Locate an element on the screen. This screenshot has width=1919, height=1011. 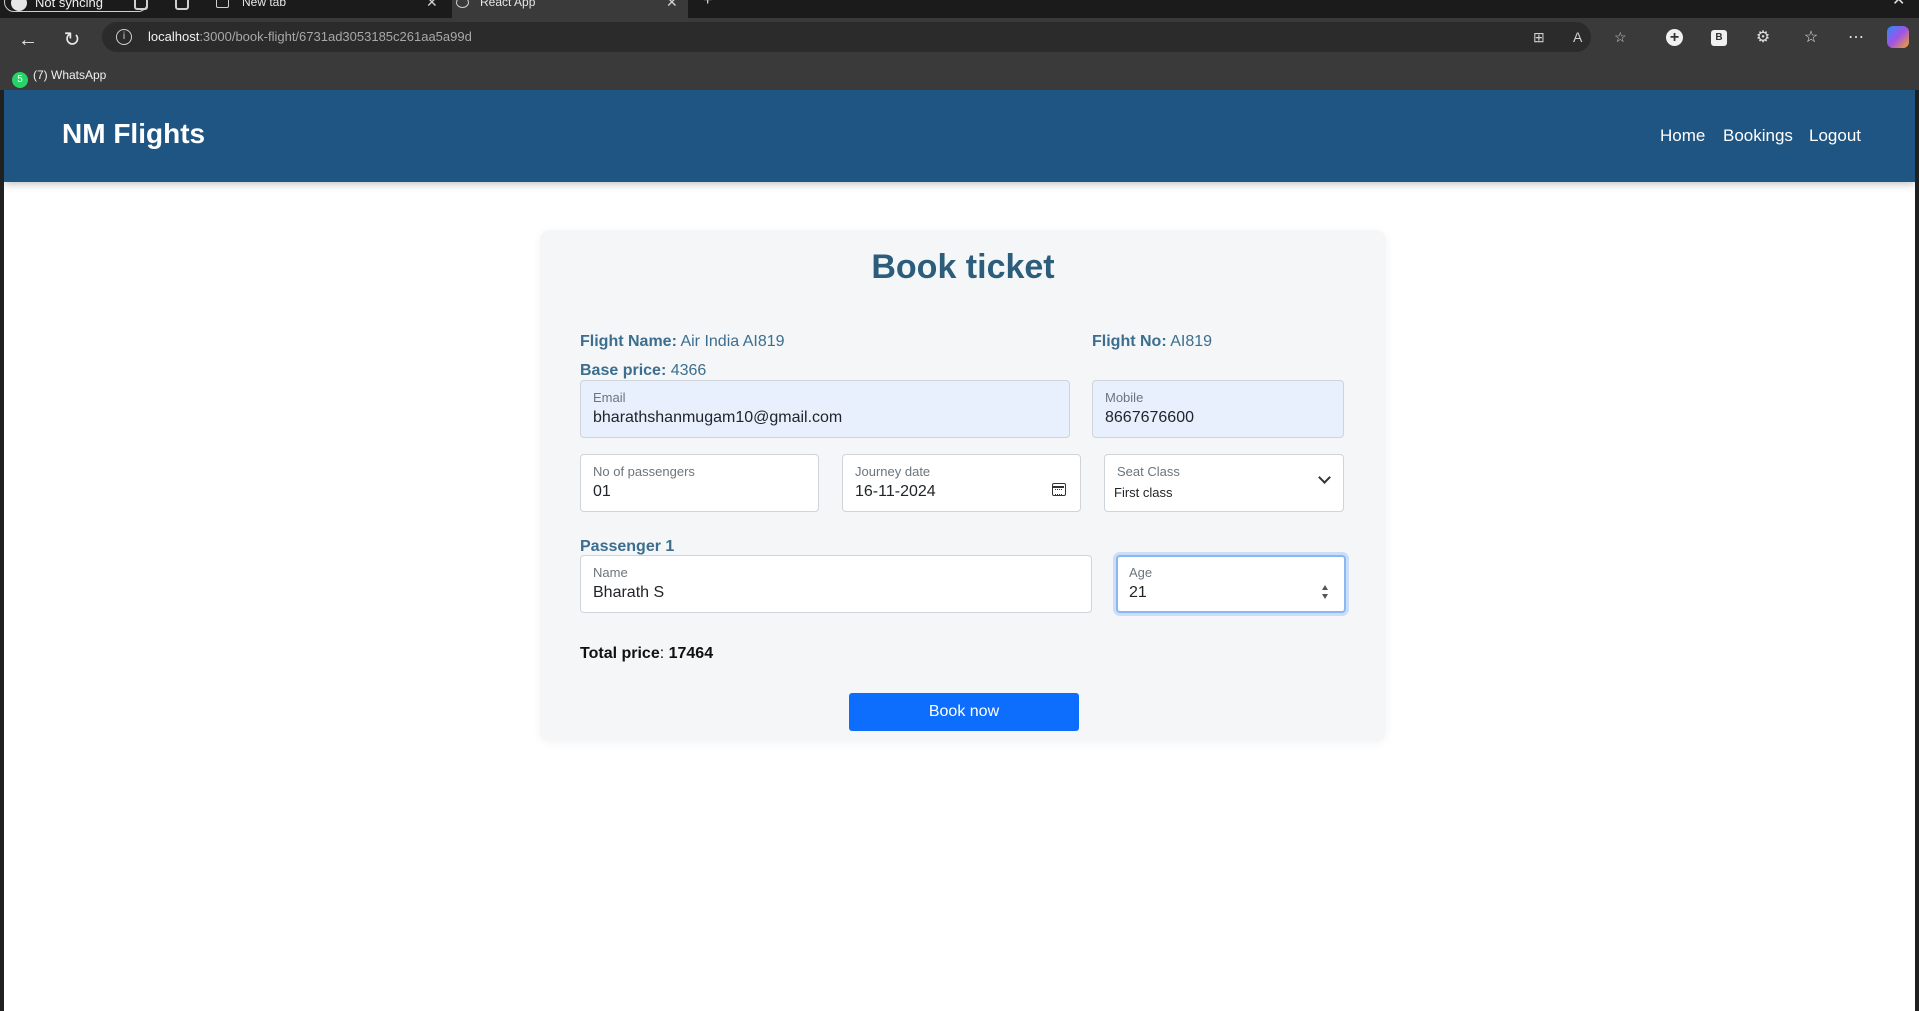
profile-avatar-icon is located at coordinates (19, 5).